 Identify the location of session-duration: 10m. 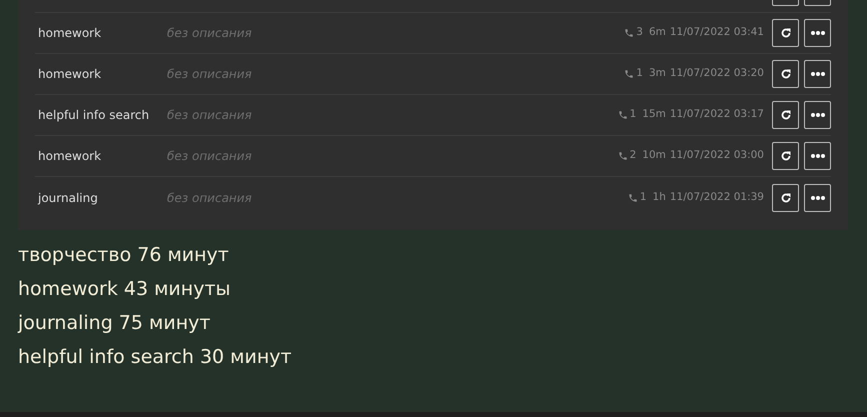
(654, 156).